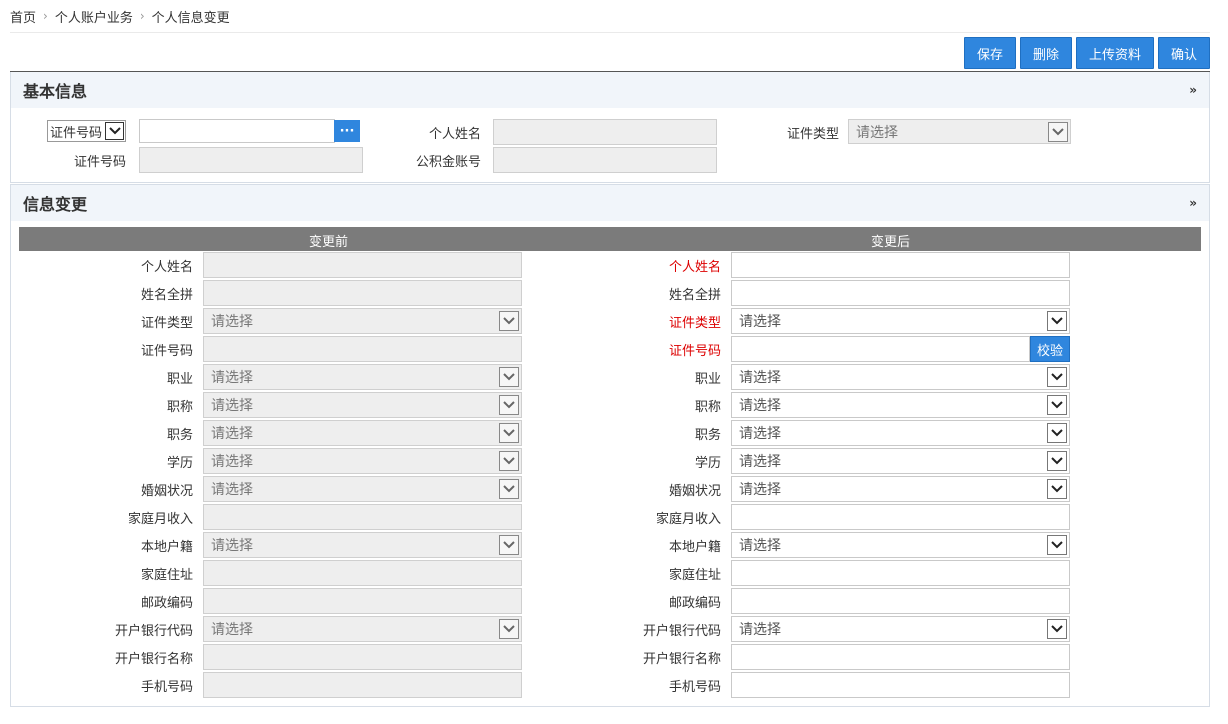  I want to click on before-field-row-5: 请选择, so click(362, 377).